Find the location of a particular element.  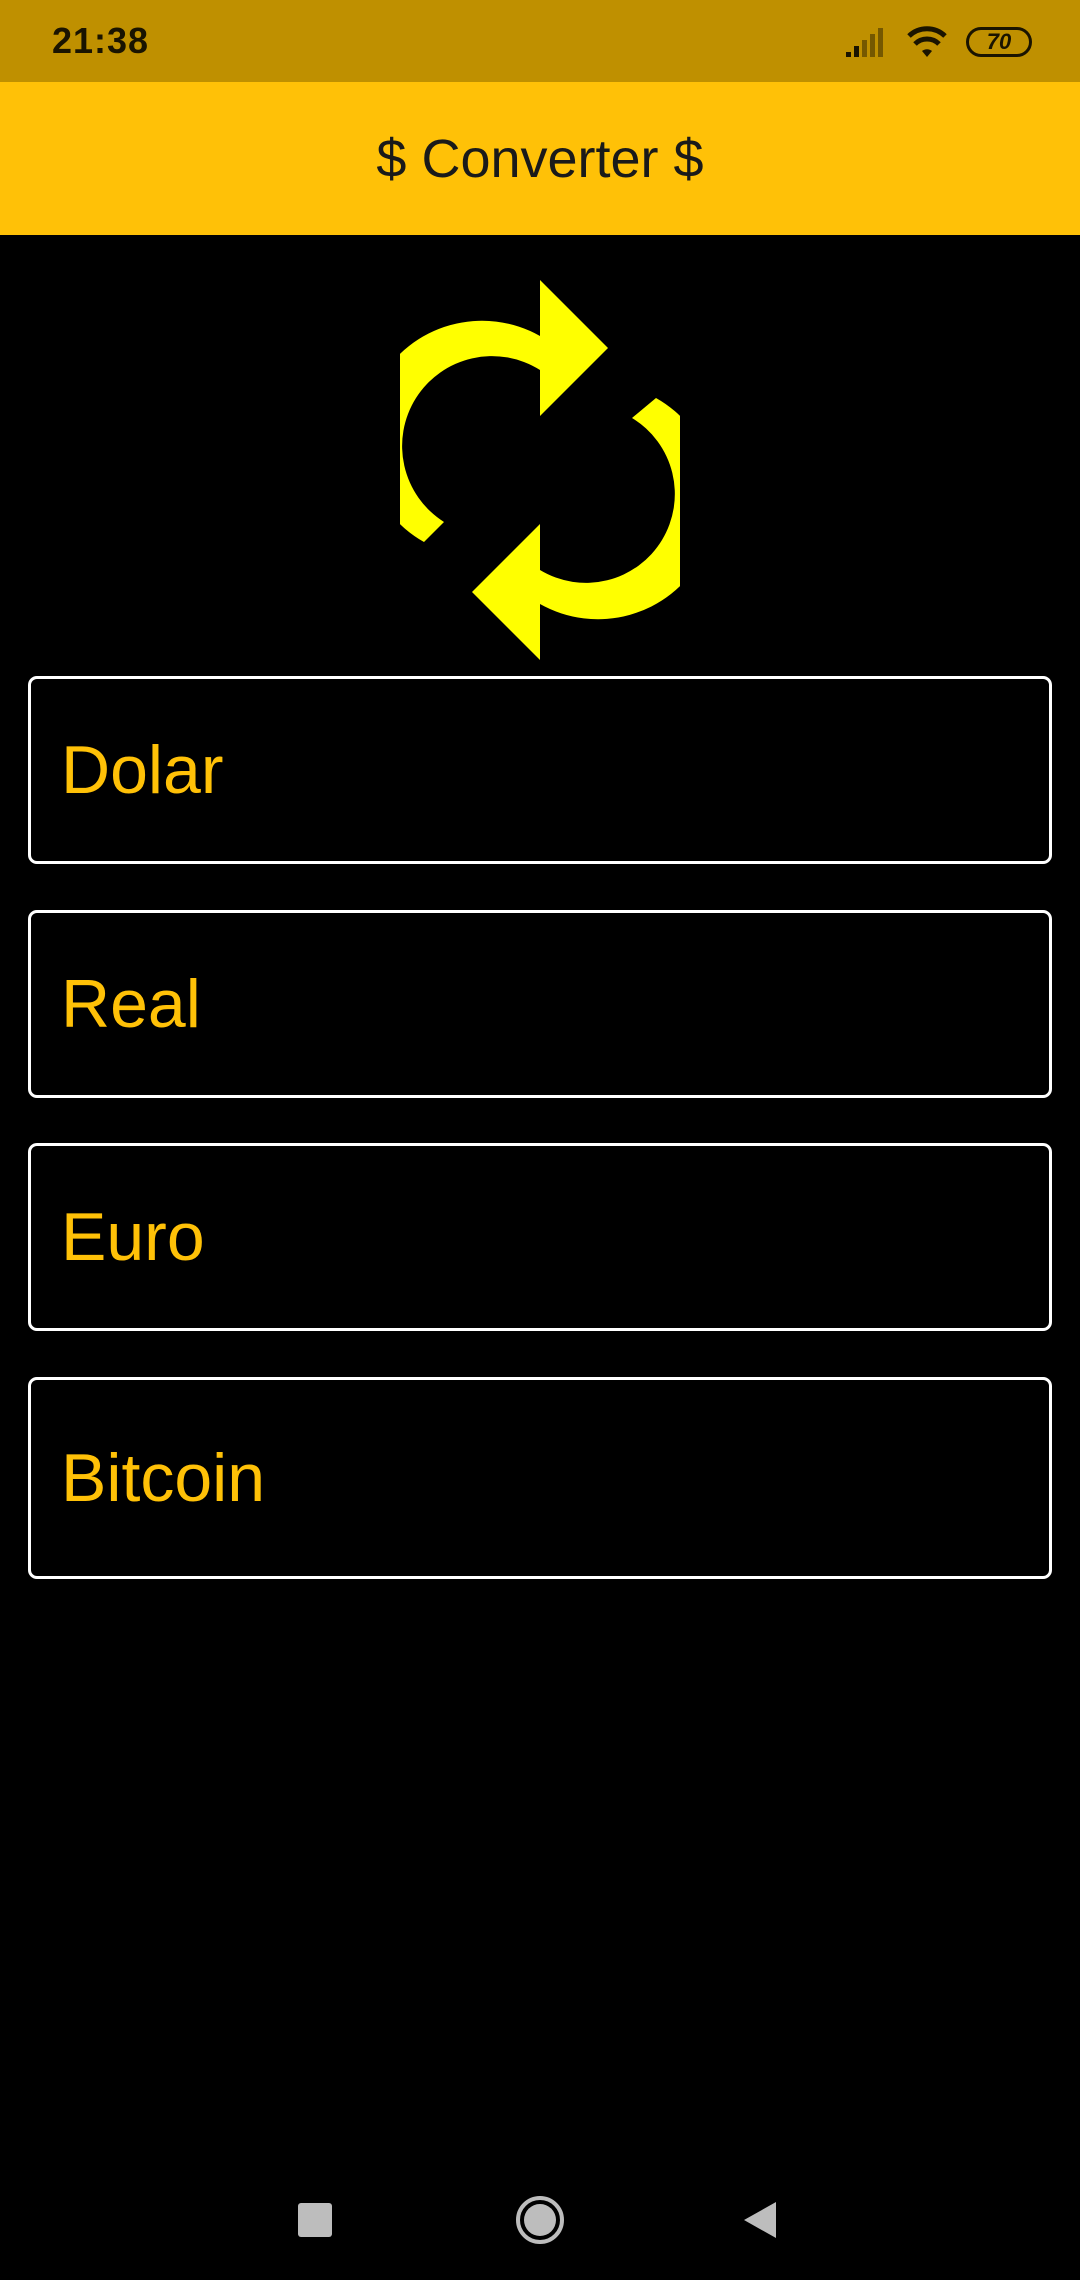

refresh-arrows-icon is located at coordinates (540, 470).